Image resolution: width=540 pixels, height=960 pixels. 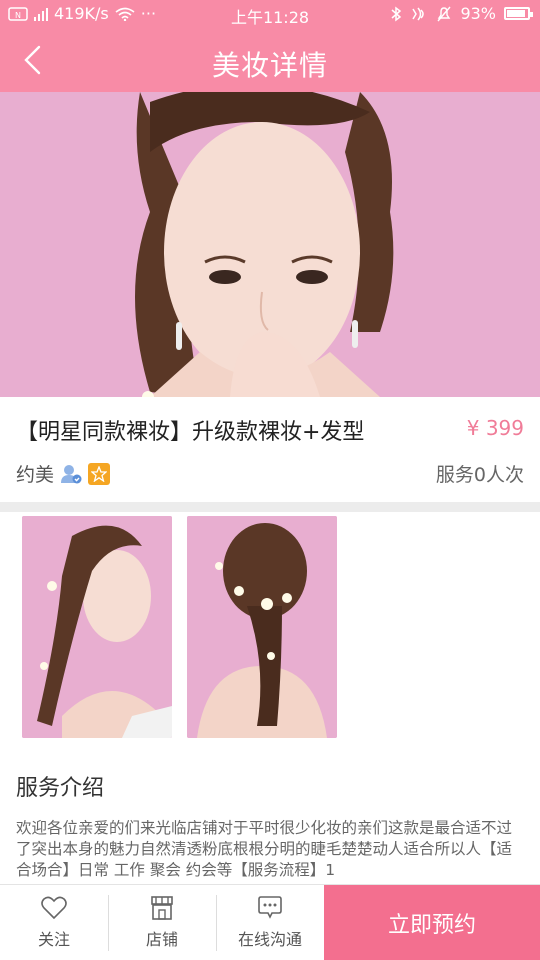 I want to click on status-bar: N 419K/s ··· 上午11:28 93%, so click(x=270, y=14).